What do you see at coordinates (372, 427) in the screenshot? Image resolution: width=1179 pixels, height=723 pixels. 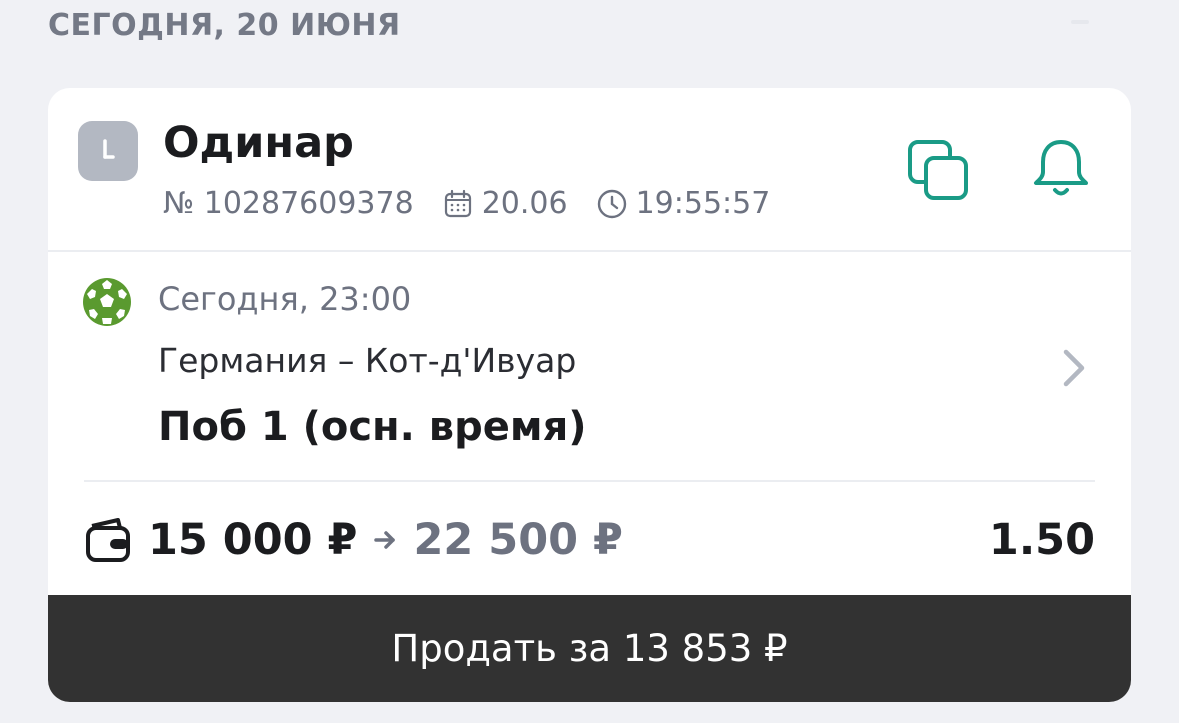 I see `bet-outcome: Поб 1 (осн. время)` at bounding box center [372, 427].